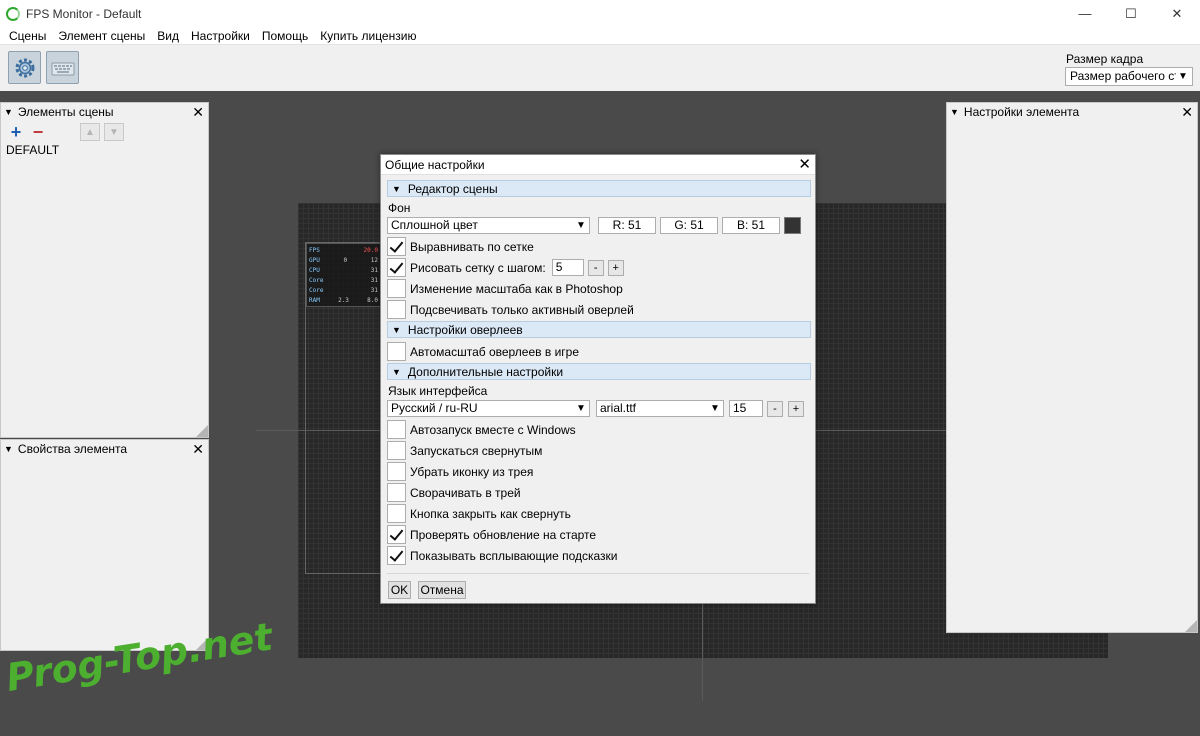  Describe the element at coordinates (343, 260) in the screenshot. I see `overlay-row: GPU 0 12` at that location.